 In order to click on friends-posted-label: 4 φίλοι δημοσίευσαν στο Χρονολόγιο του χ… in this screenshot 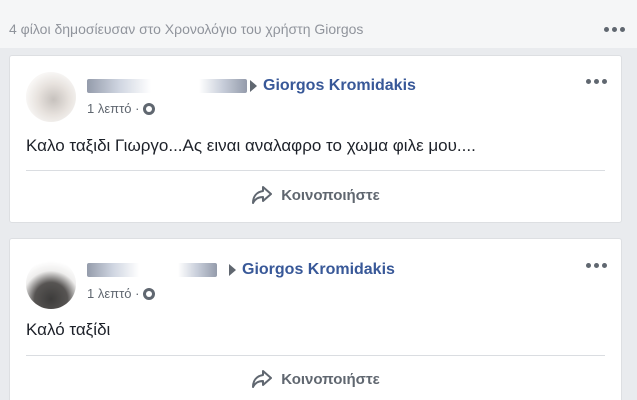, I will do `click(186, 29)`.